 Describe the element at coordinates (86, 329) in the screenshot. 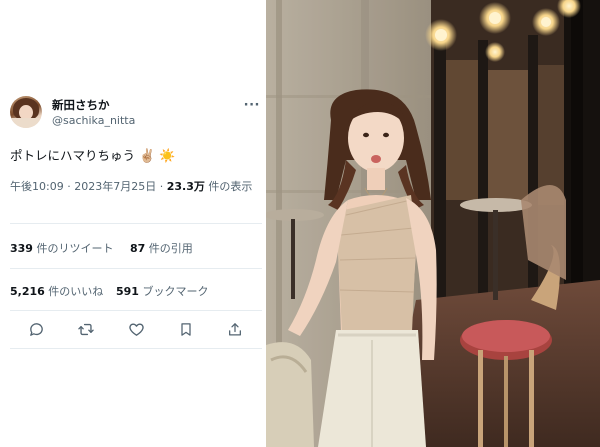

I see `retweet-icon` at that location.